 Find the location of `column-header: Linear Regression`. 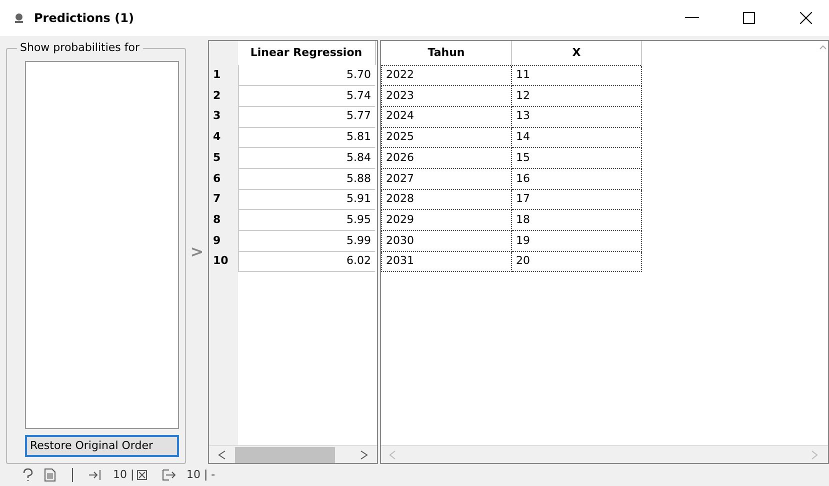

column-header: Linear Regression is located at coordinates (306, 53).